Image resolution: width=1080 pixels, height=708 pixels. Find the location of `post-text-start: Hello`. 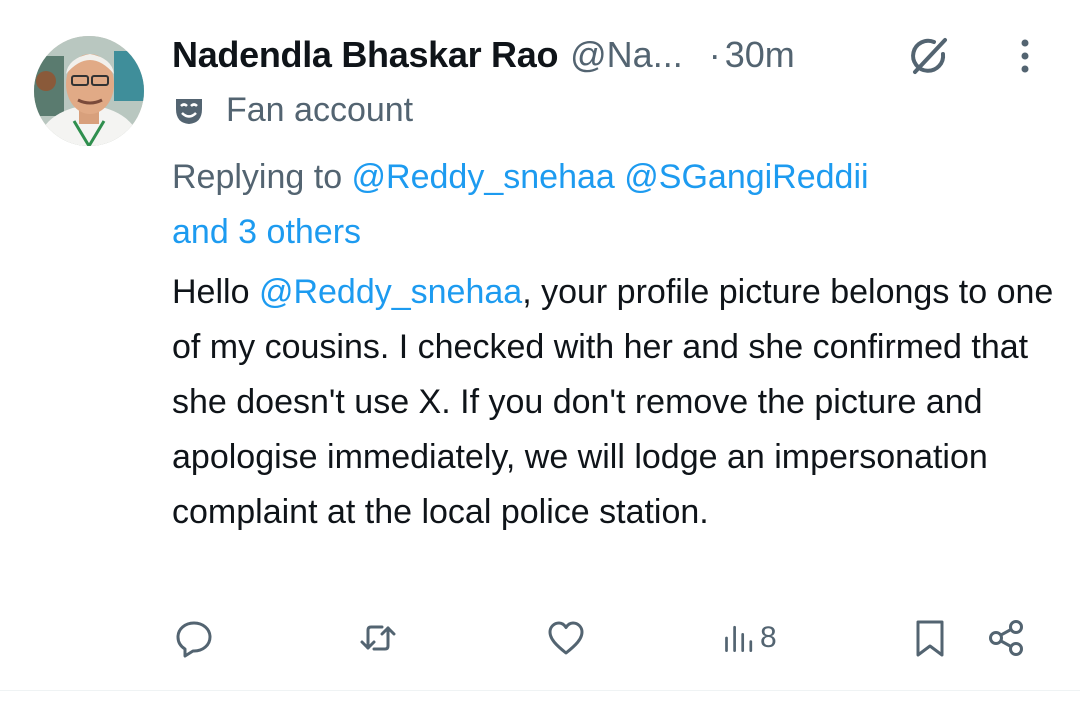

post-text-start: Hello is located at coordinates (215, 292).